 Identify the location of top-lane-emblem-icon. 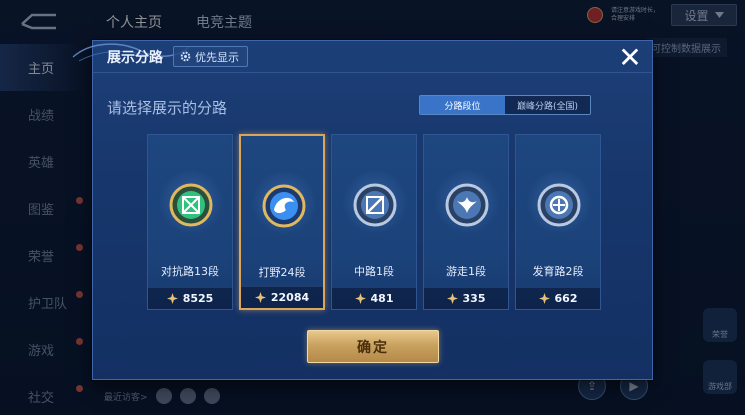
(191, 205).